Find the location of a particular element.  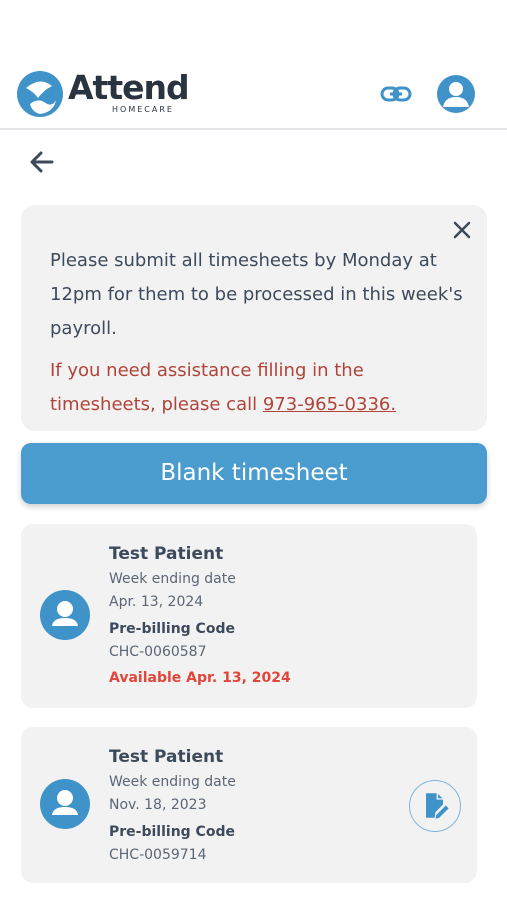

pre-billing-code: CHC-0060587 is located at coordinates (158, 652).